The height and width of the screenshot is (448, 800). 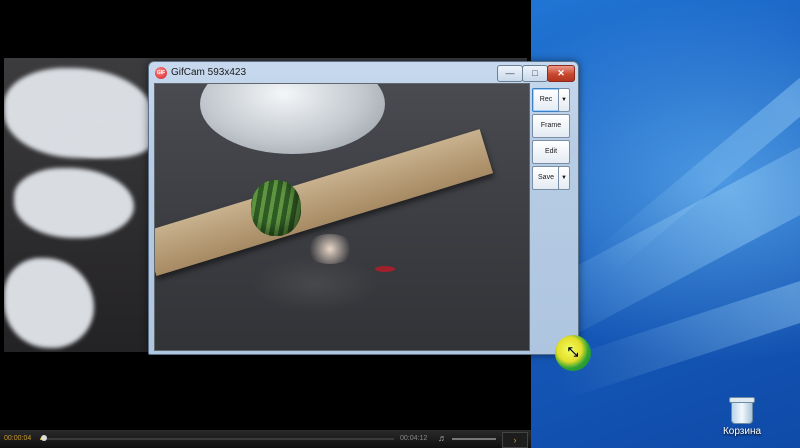 What do you see at coordinates (209, 72) in the screenshot?
I see `window-title: GifCam 593x423` at bounding box center [209, 72].